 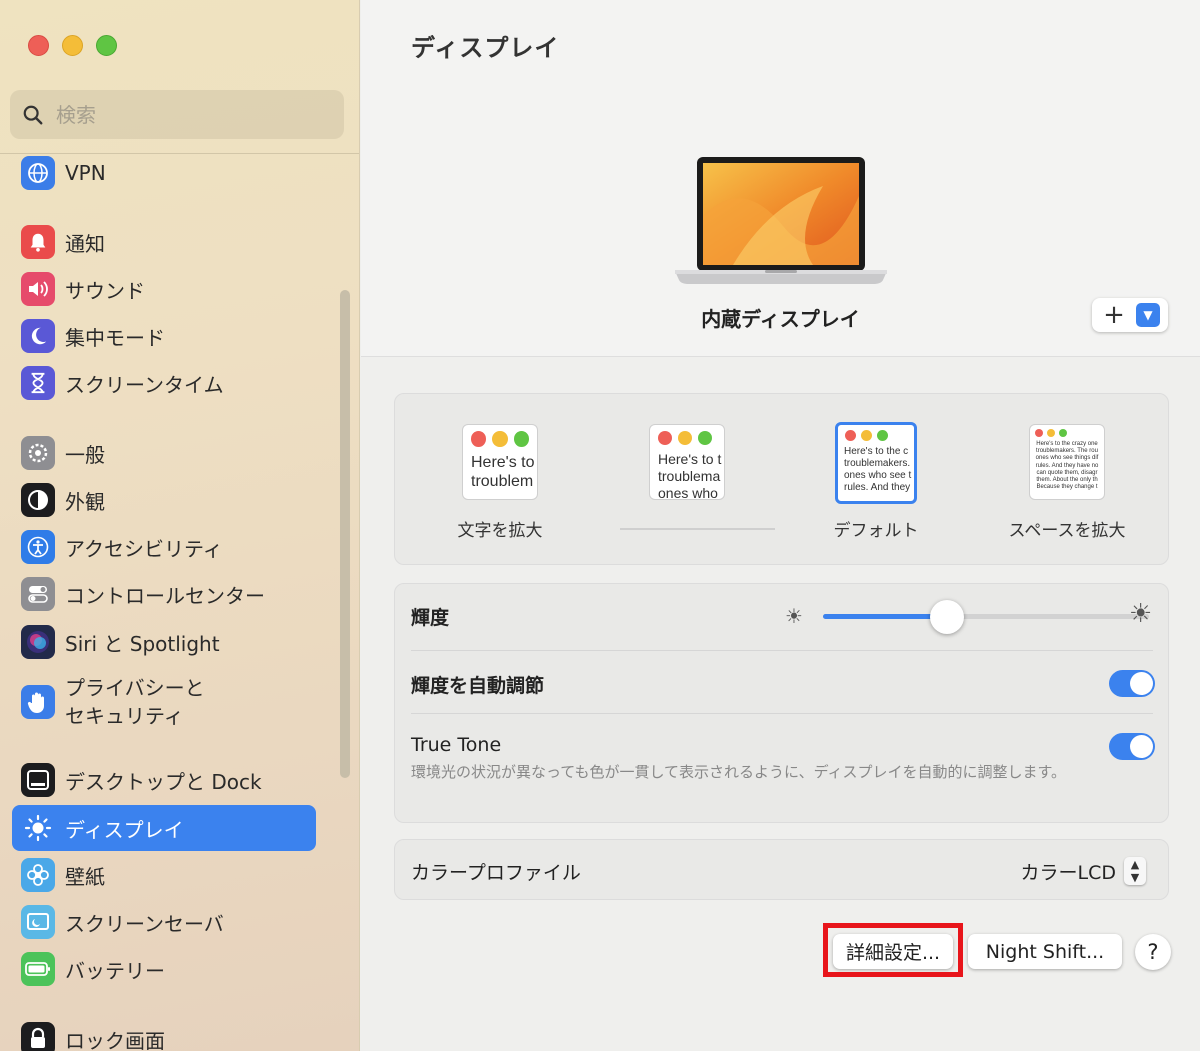 What do you see at coordinates (38, 594) in the screenshot?
I see `toggles-icon` at bounding box center [38, 594].